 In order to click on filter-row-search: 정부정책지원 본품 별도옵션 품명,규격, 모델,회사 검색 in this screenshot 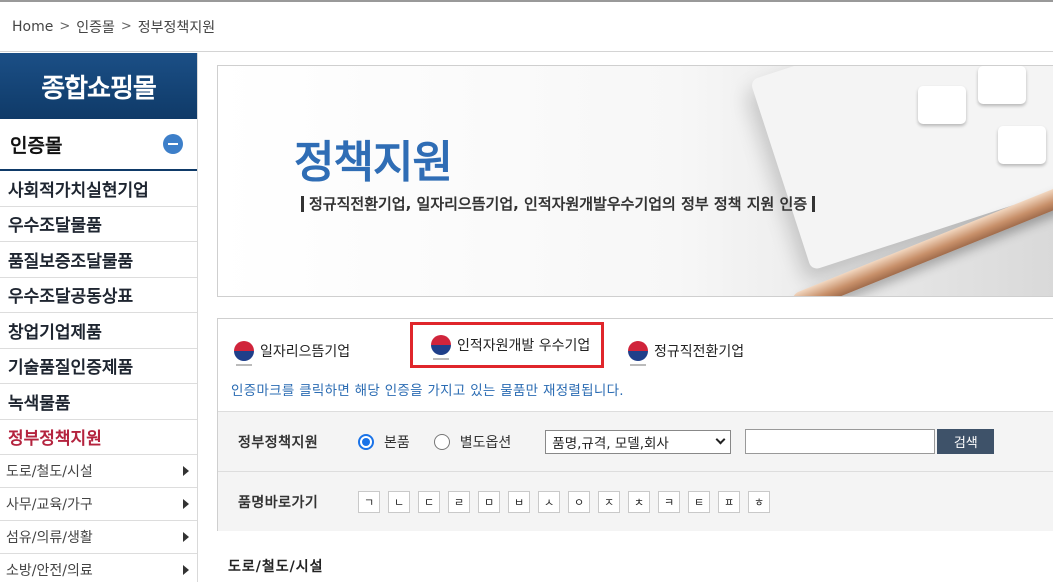, I will do `click(635, 442)`.